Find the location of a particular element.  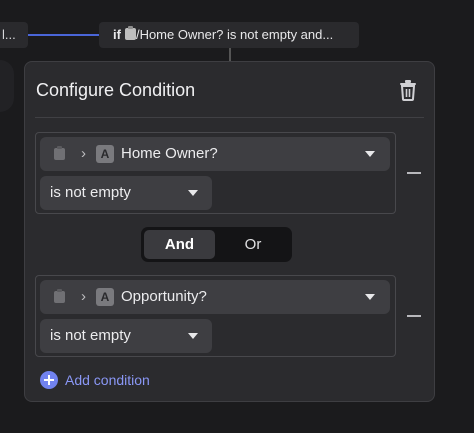

node-stem is located at coordinates (230, 55).